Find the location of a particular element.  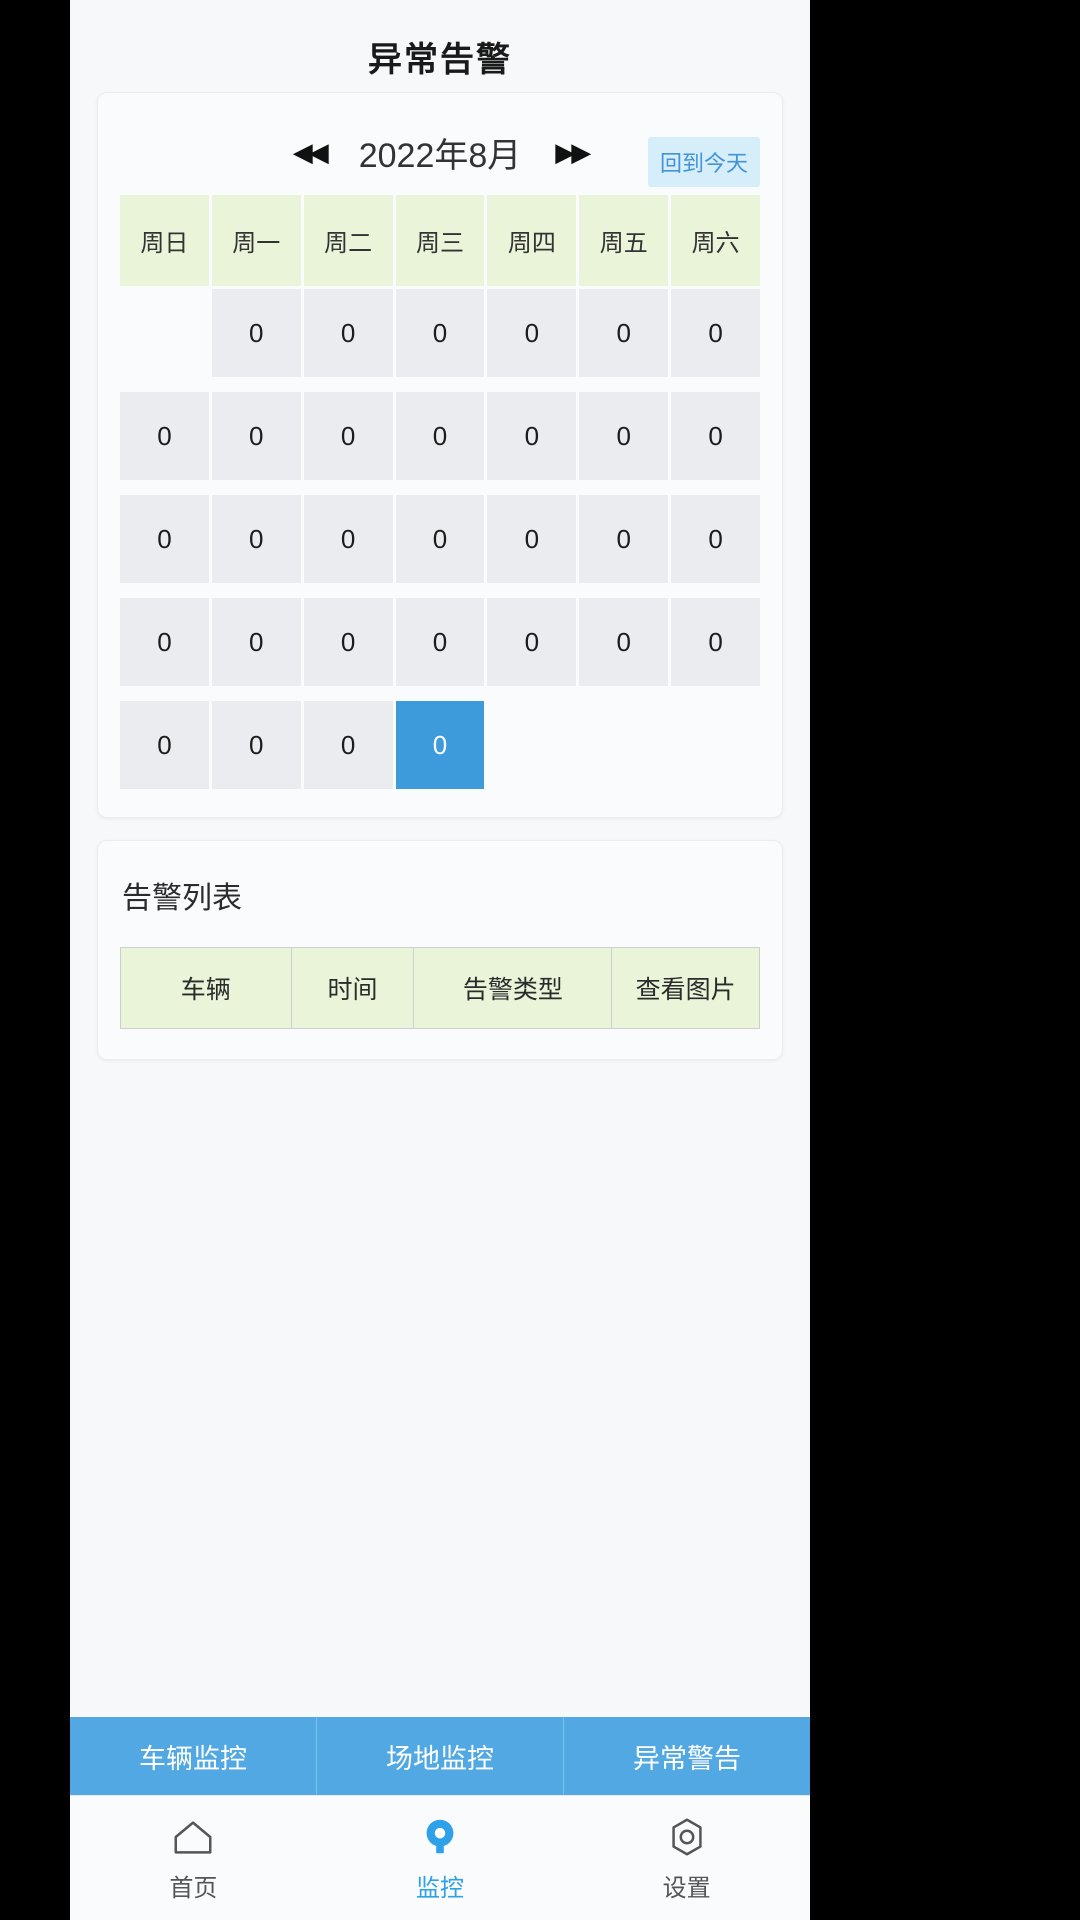

segment-tab-bar: 车辆监控 场地监控 异常警告 is located at coordinates (440, 1756).